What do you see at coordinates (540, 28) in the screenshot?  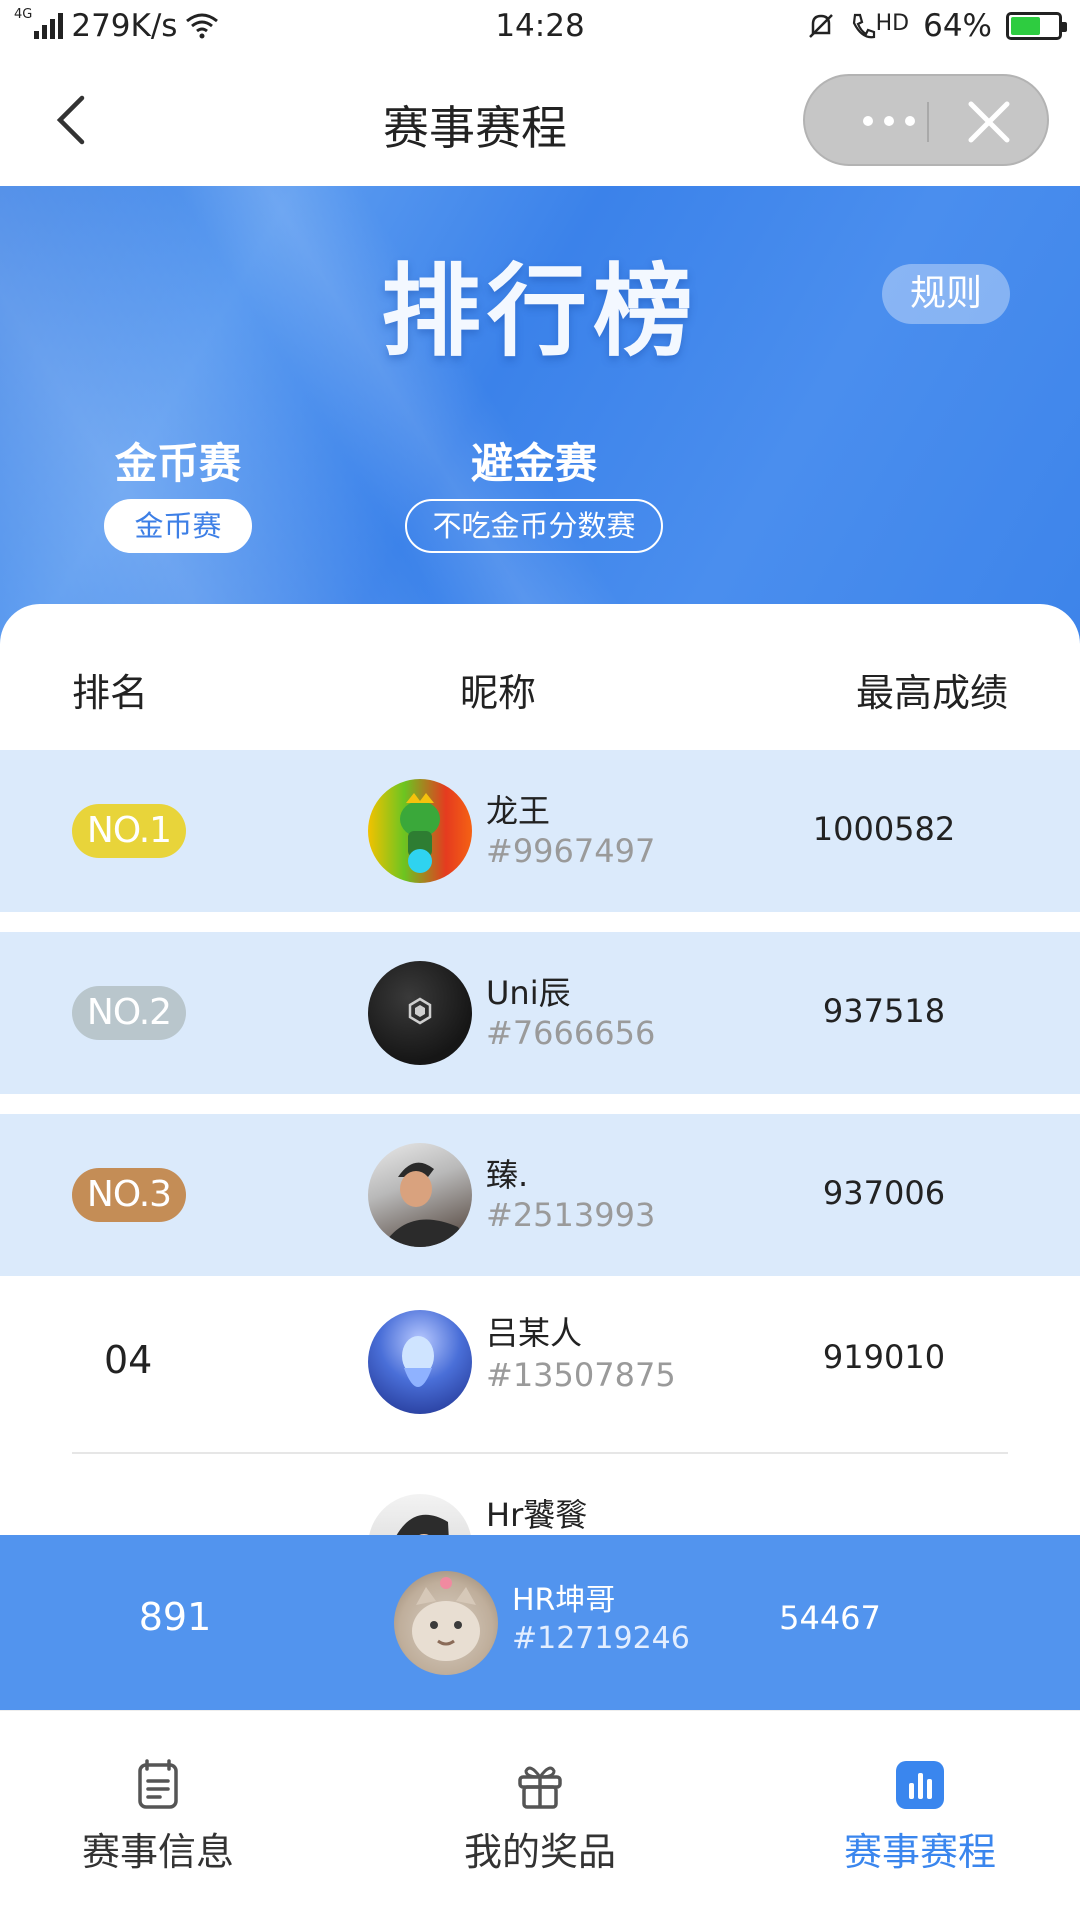 I see `status-bar: 4G 279K/s 14:28 HD 64%` at bounding box center [540, 28].